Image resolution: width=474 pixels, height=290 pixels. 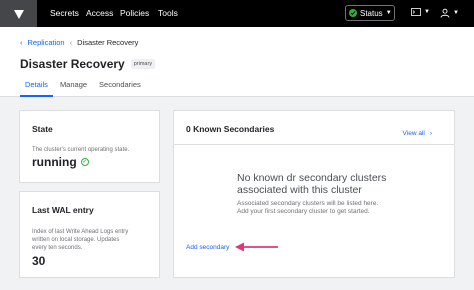 I want to click on annotation-arrow-icon, so click(x=256, y=247).